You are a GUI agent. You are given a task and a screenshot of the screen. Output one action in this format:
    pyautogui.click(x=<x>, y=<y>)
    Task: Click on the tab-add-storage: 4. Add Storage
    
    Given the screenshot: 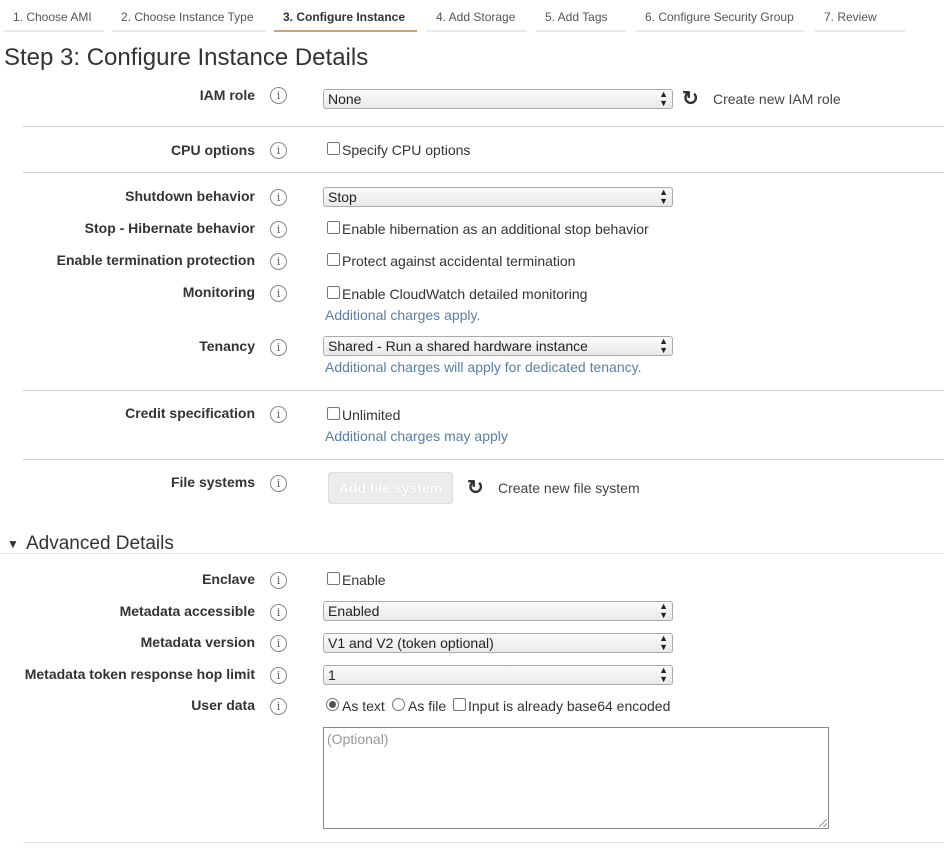 What is the action you would take?
    pyautogui.click(x=477, y=18)
    